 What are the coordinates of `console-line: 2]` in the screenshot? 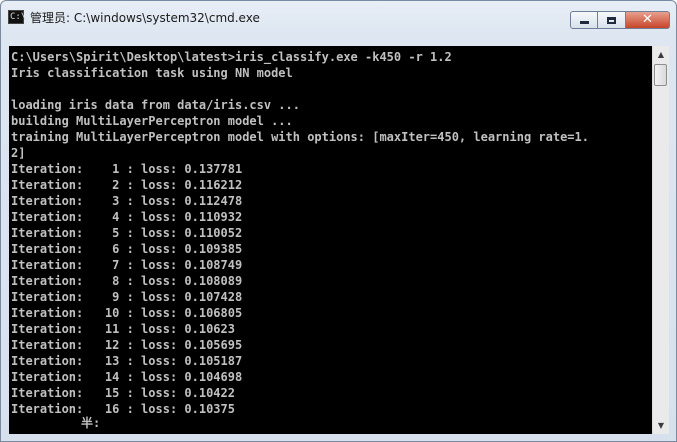 It's located at (18, 153).